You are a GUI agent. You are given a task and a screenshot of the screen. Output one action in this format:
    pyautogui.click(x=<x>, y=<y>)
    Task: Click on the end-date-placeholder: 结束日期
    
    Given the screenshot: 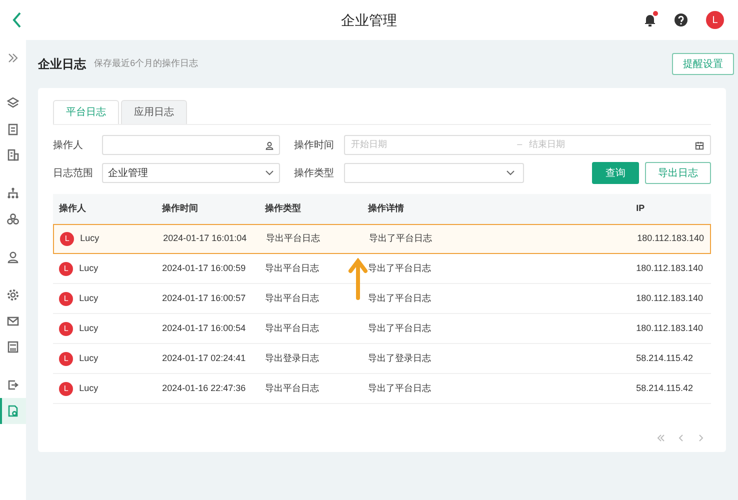 What is the action you would take?
    pyautogui.click(x=547, y=145)
    